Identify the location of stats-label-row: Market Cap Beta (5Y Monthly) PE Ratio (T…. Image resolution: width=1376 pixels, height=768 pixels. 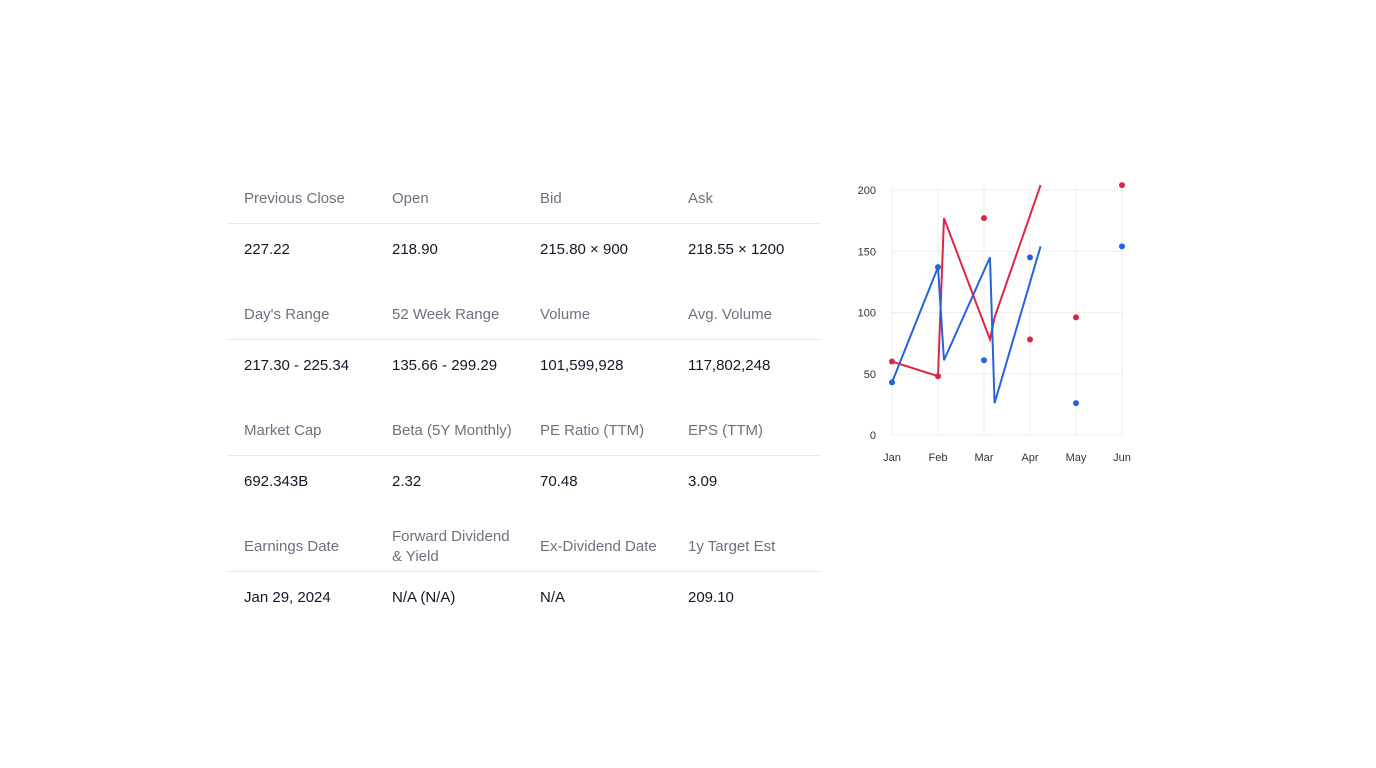
(524, 431).